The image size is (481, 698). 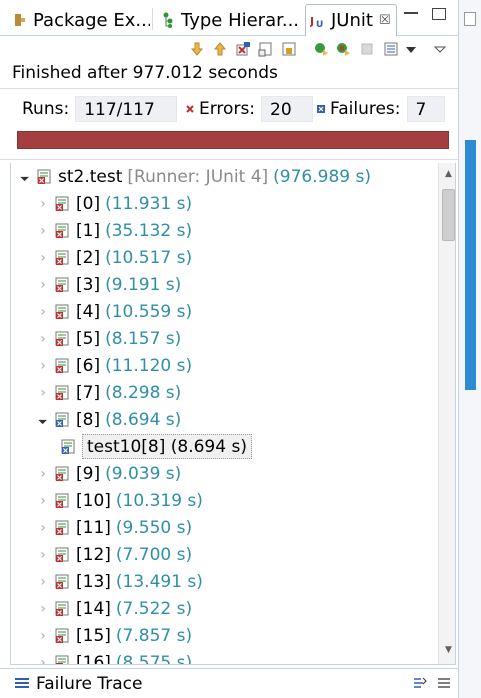 What do you see at coordinates (343, 49) in the screenshot?
I see `rerun-failed-first-icon` at bounding box center [343, 49].